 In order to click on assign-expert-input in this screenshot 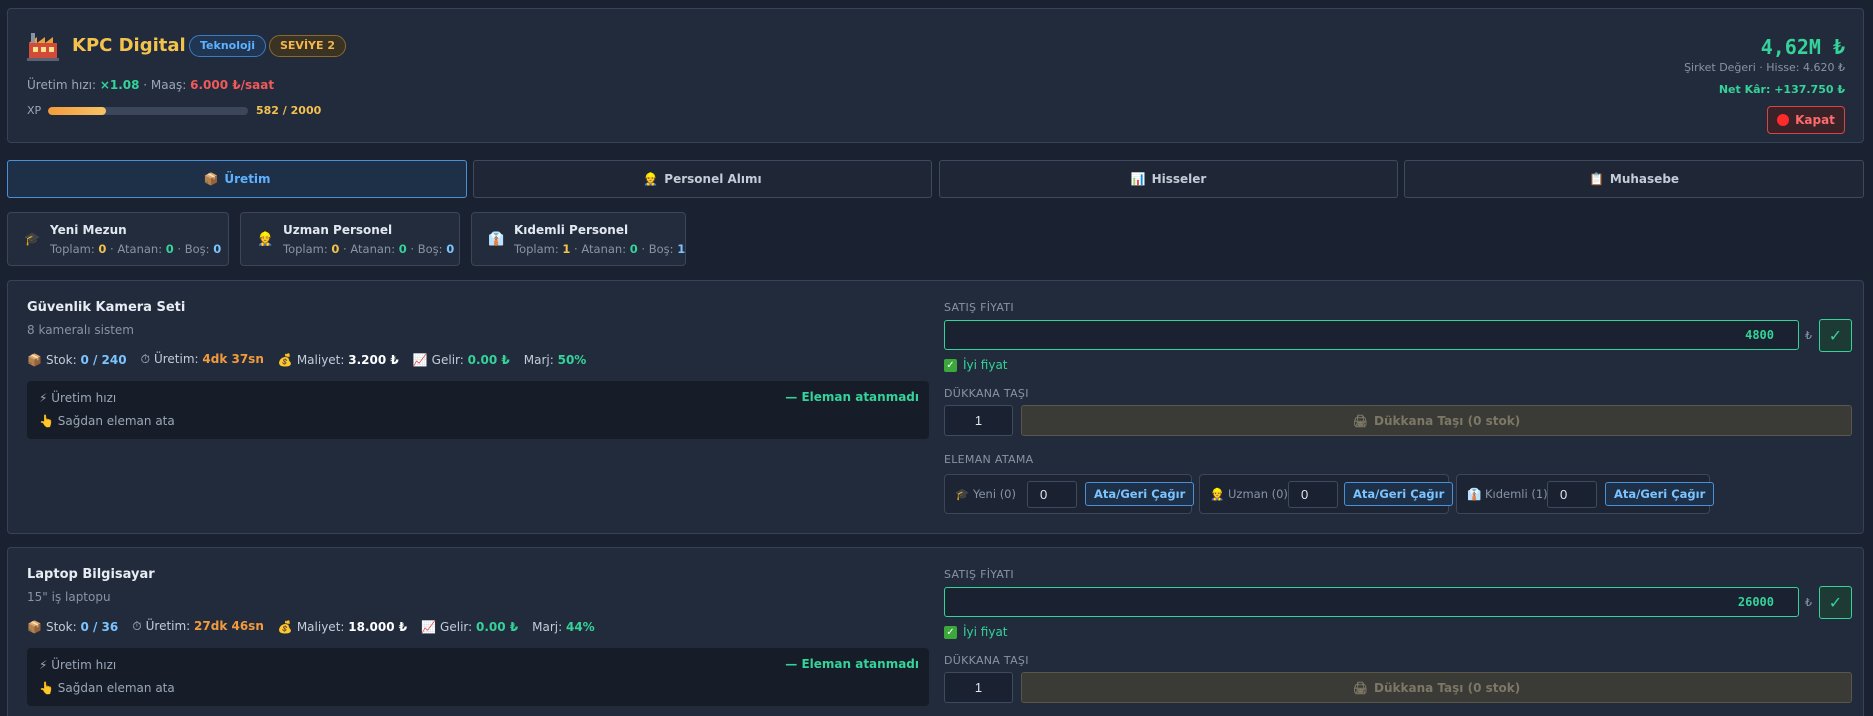, I will do `click(1313, 494)`.